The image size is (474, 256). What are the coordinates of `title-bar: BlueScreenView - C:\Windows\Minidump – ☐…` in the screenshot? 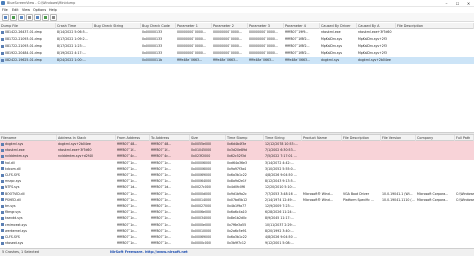 It's located at (237, 3).